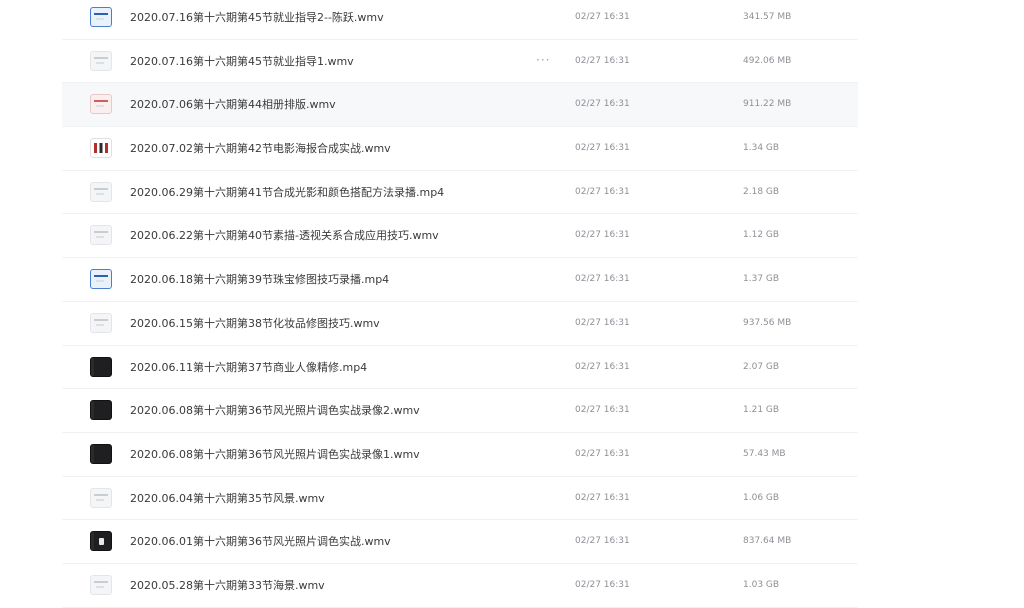 The width and height of the screenshot is (1024, 608). What do you see at coordinates (767, 322) in the screenshot?
I see `file-size: 937.56 MB` at bounding box center [767, 322].